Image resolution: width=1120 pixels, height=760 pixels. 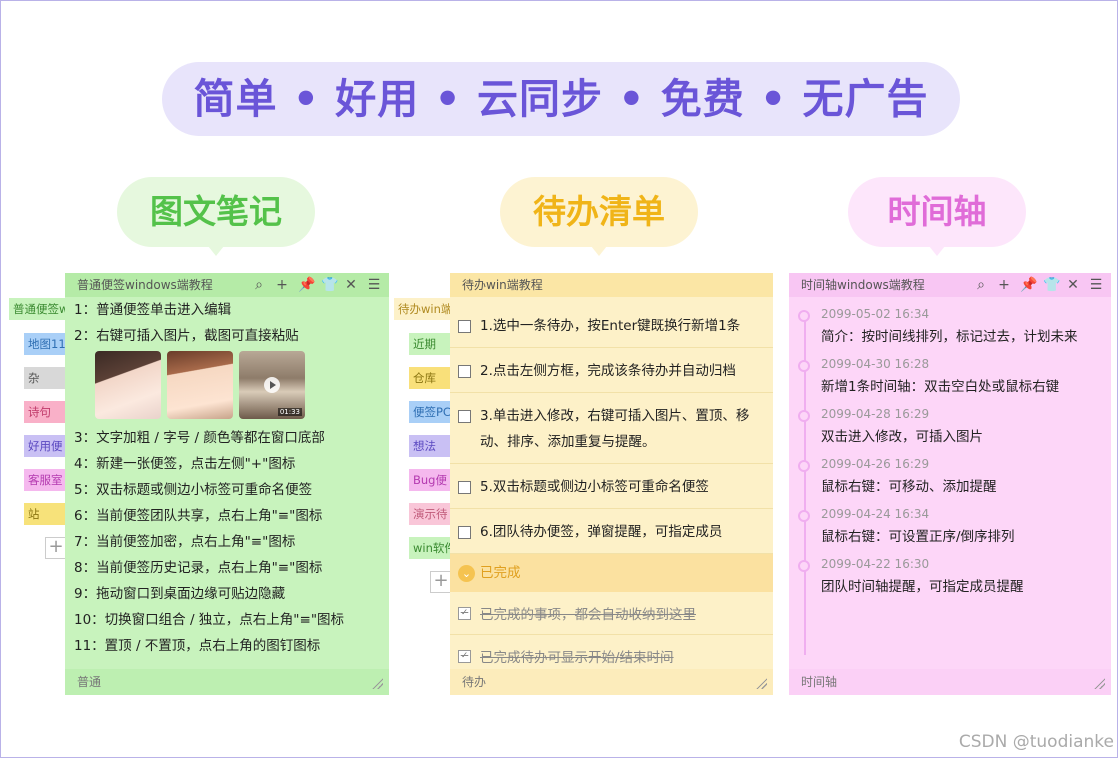 What do you see at coordinates (430, 378) in the screenshot?
I see `side-tab: 仓库` at bounding box center [430, 378].